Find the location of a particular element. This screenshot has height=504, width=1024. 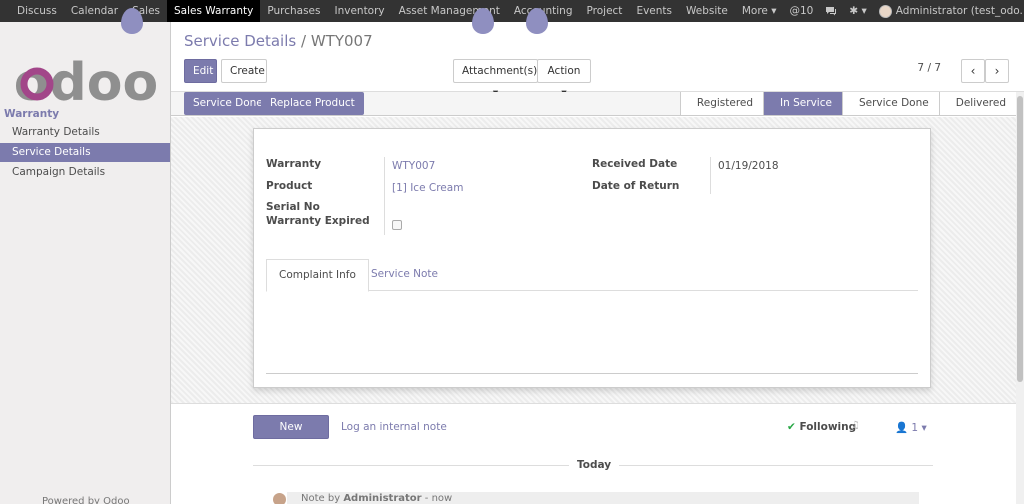

tab-complaint-info: Complaint Info is located at coordinates (317, 275).